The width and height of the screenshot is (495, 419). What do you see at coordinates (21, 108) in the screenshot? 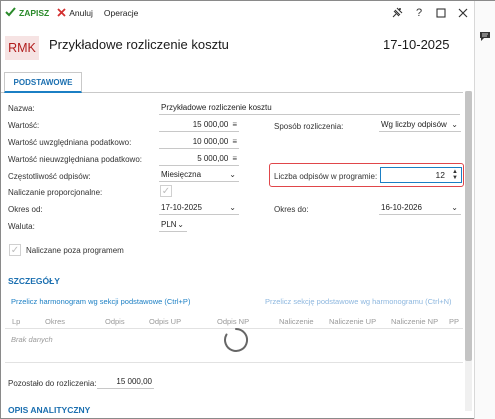
I see `name-label: Nazwa:` at bounding box center [21, 108].